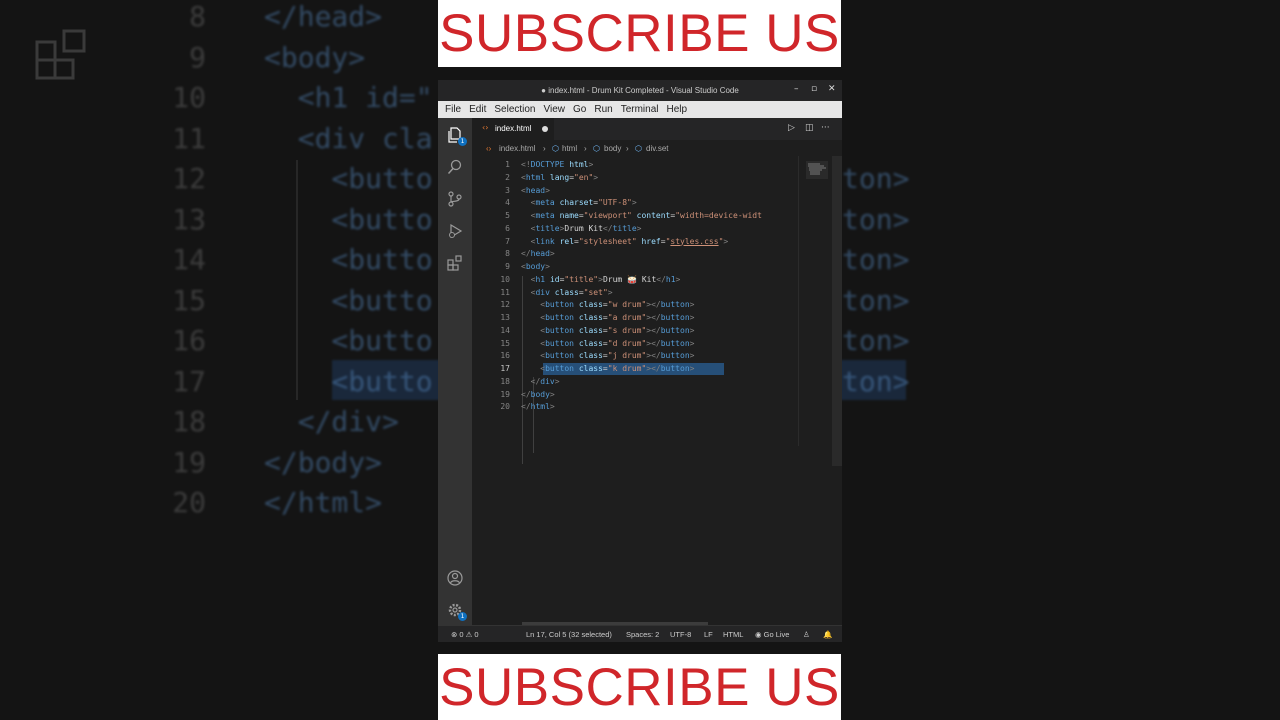 Image resolution: width=1280 pixels, height=720 pixels. I want to click on menu-terminal: Terminal, so click(640, 109).